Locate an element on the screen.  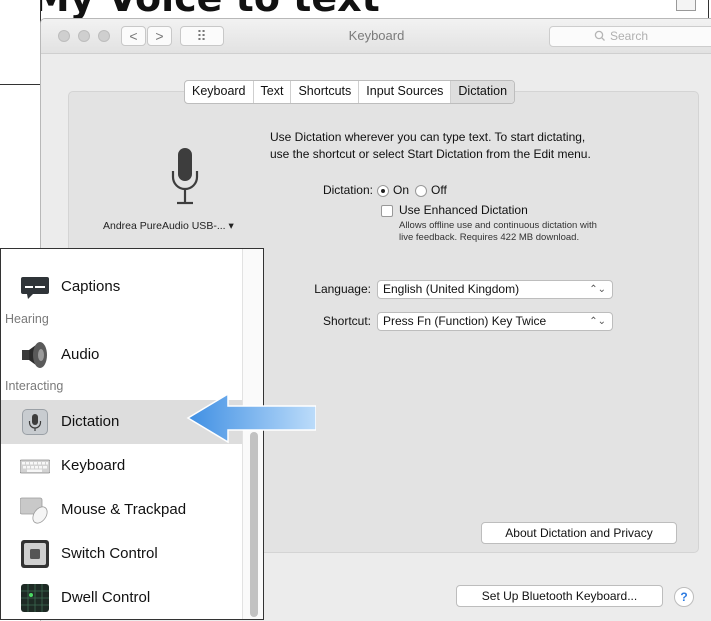
sidebar-item-audio: Audio is located at coordinates (121, 355).